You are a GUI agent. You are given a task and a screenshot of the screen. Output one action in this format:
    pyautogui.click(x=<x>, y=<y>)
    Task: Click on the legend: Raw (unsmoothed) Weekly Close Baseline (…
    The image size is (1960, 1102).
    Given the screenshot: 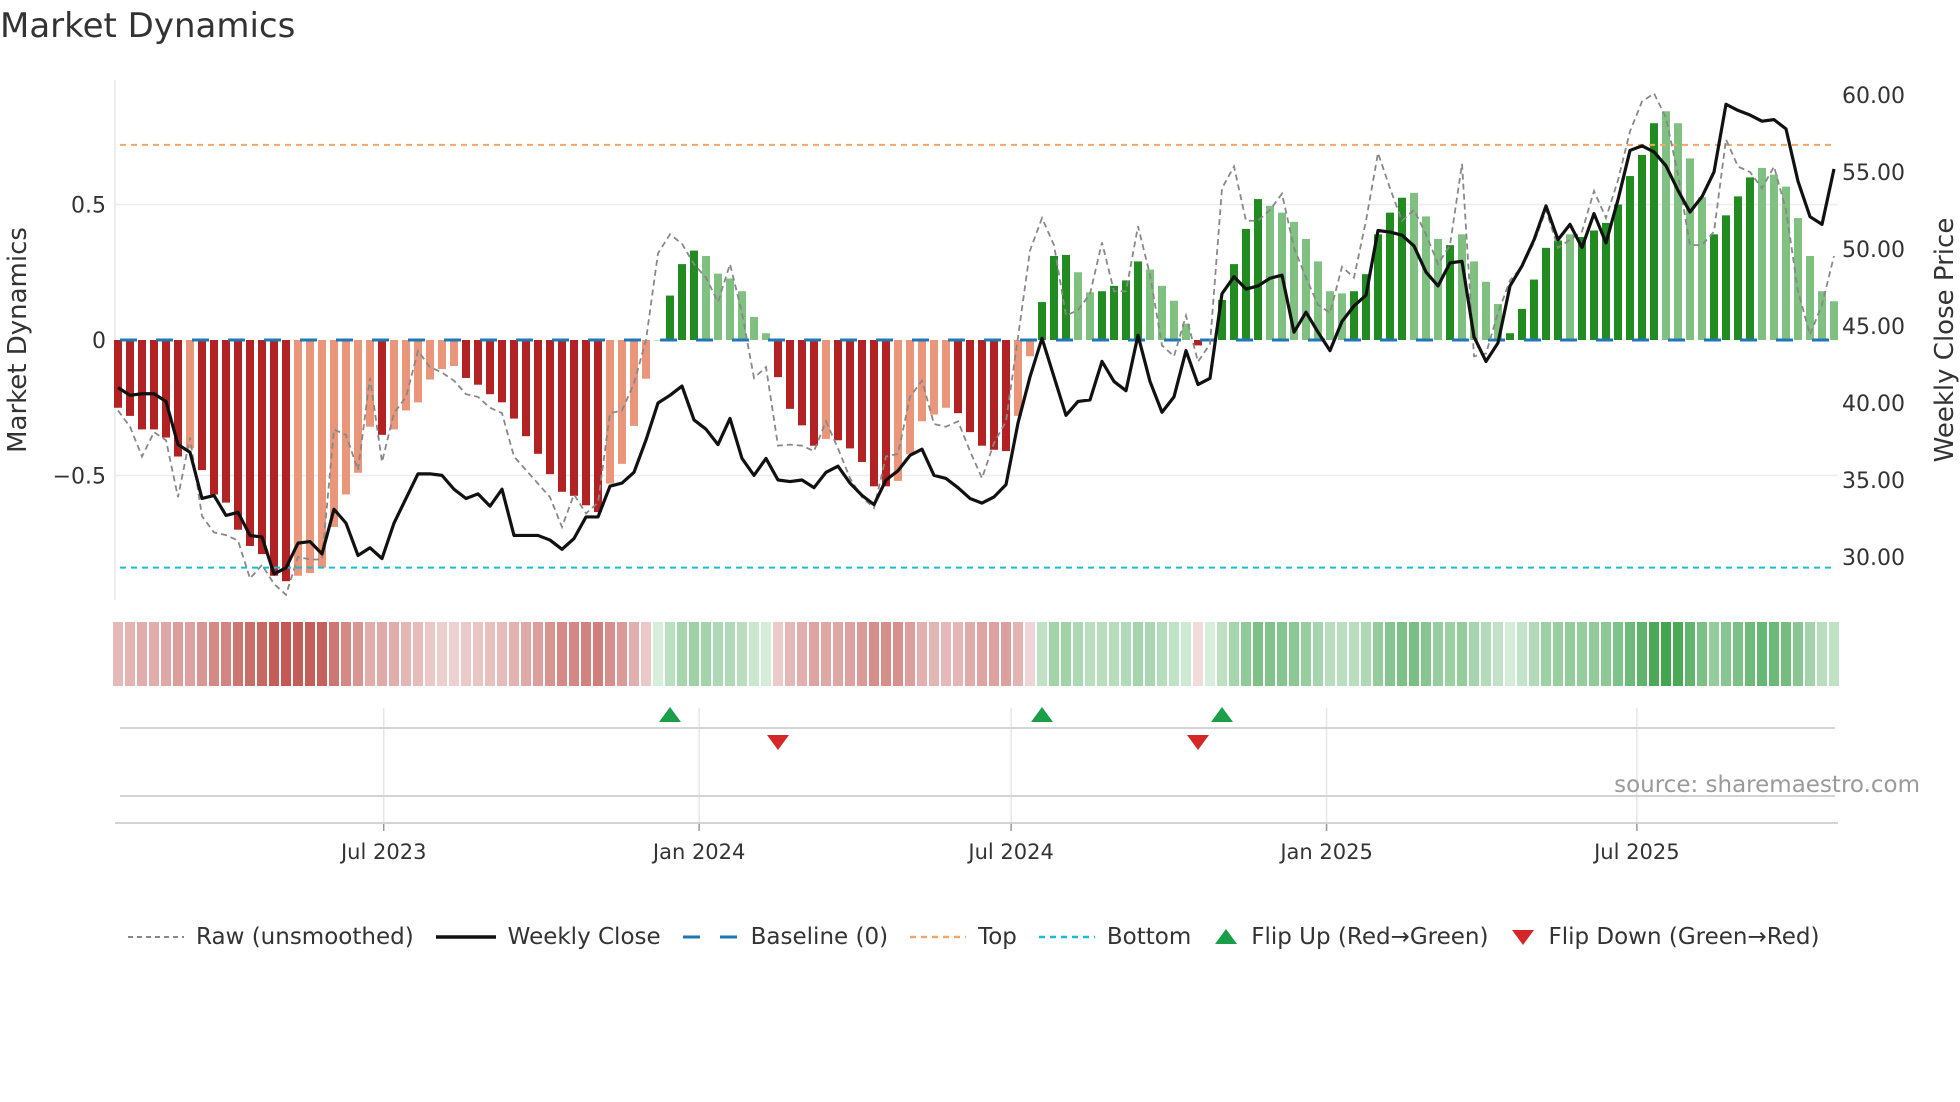 What is the action you would take?
    pyautogui.click(x=984, y=937)
    